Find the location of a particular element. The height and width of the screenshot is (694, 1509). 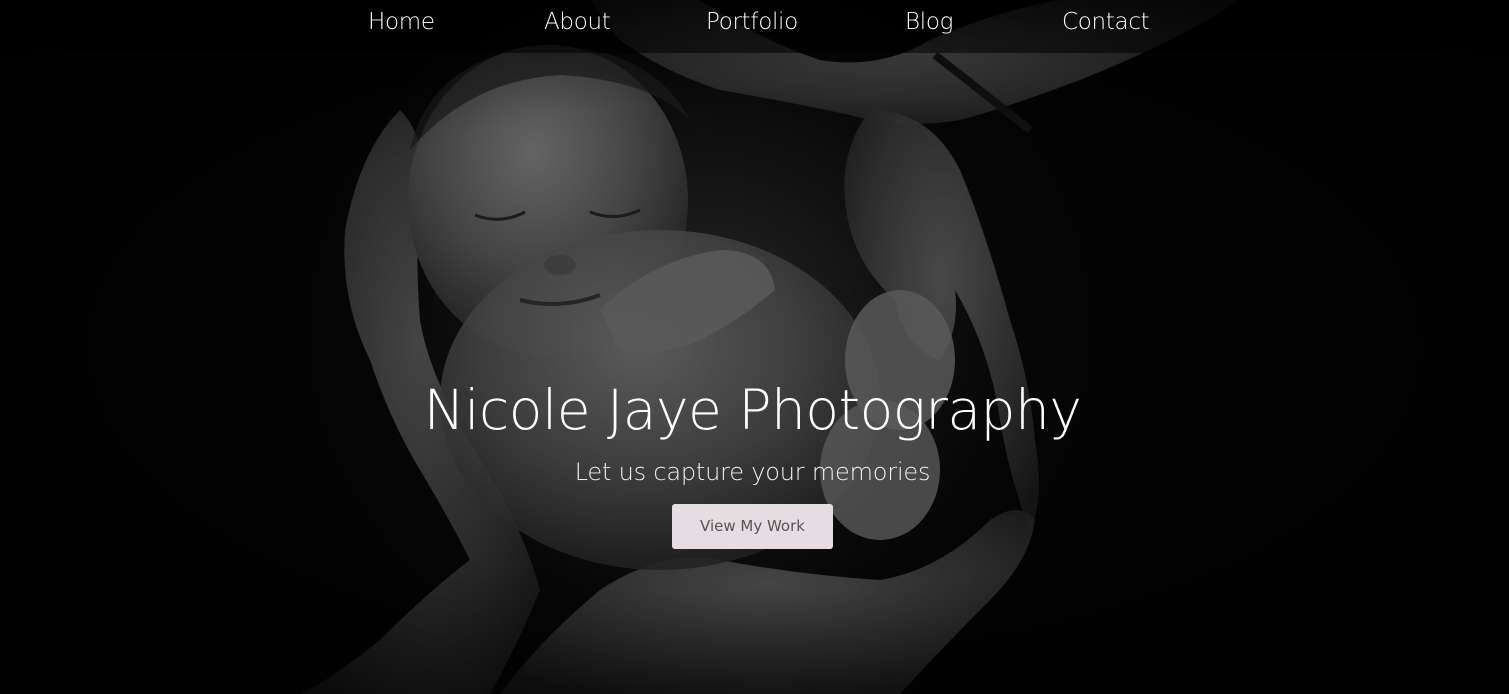

nav-link-contact: Contact is located at coordinates (1106, 22).